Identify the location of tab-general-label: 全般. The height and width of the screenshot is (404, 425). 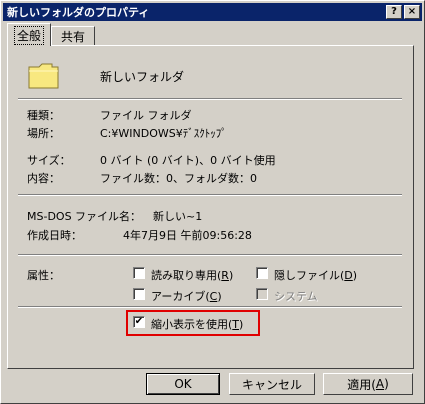
(28, 35).